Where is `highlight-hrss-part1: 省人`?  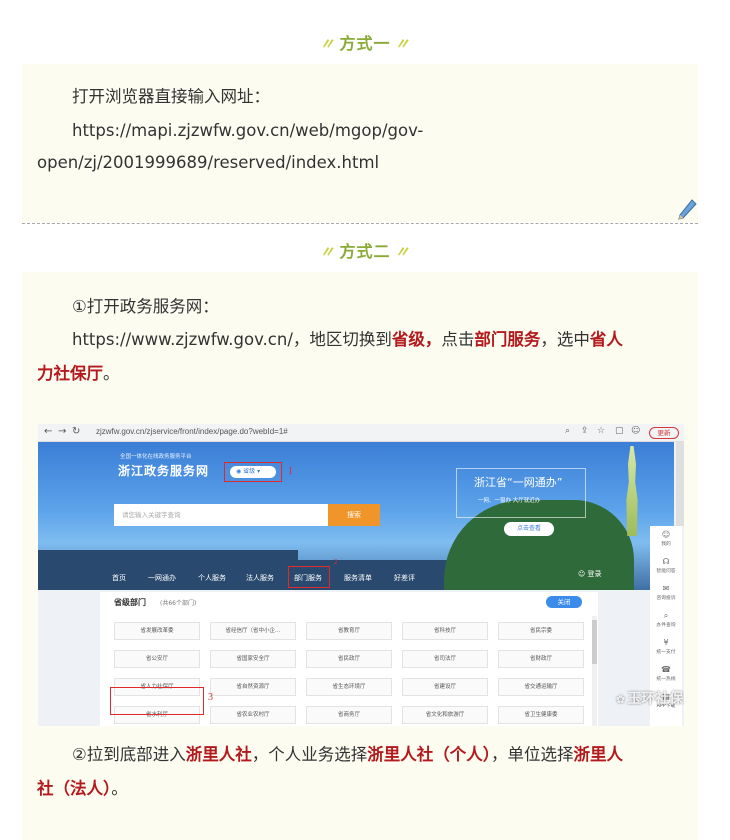
highlight-hrss-part1: 省人 is located at coordinates (606, 339).